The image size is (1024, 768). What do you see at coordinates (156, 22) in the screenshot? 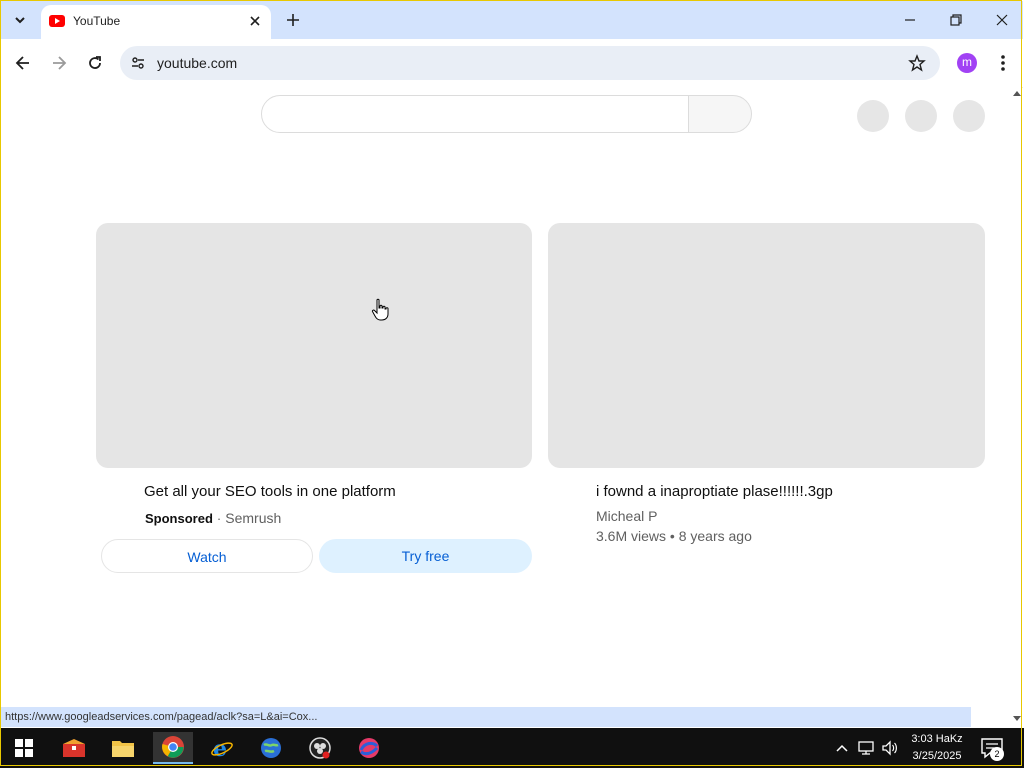
I see `tab-youtube: YouTube` at bounding box center [156, 22].